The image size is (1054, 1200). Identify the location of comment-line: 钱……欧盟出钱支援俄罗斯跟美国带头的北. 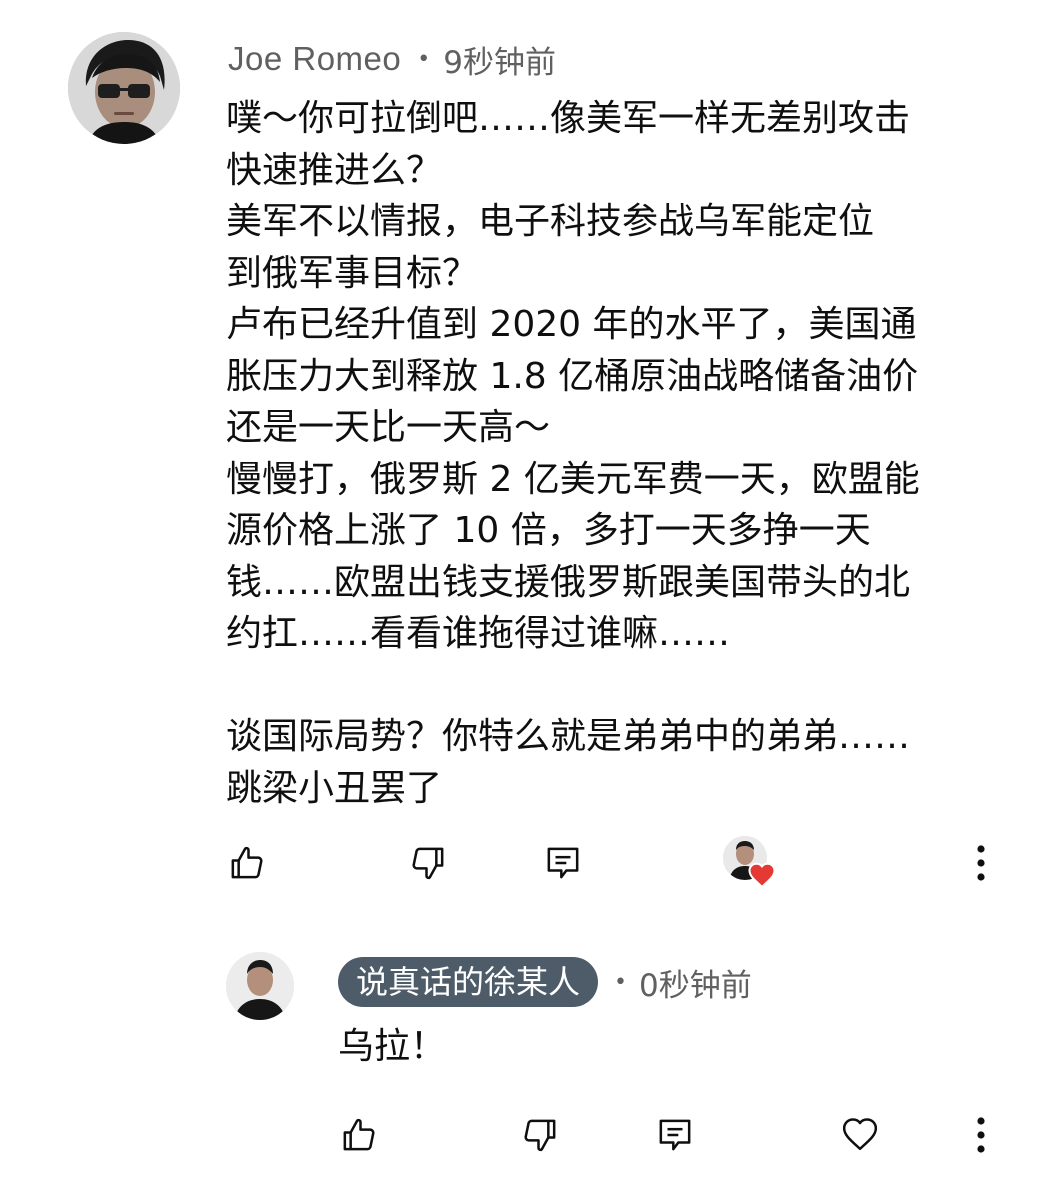
(568, 582).